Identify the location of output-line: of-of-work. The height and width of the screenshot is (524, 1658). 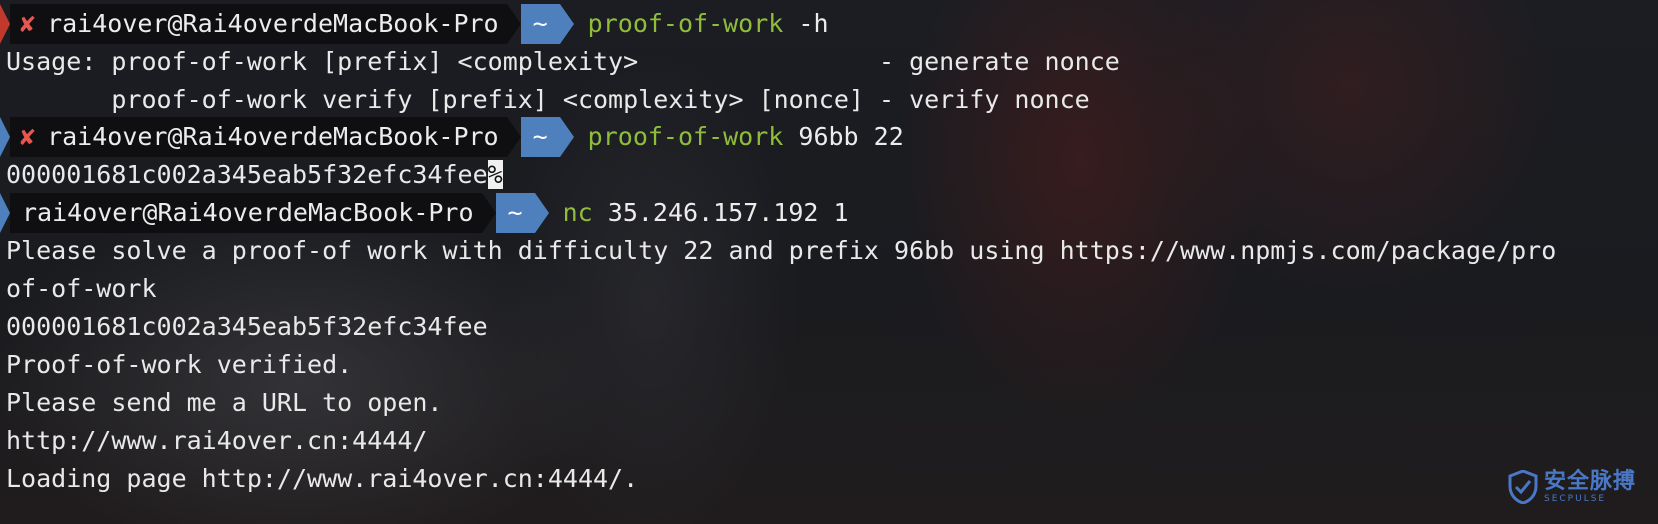
(81, 288).